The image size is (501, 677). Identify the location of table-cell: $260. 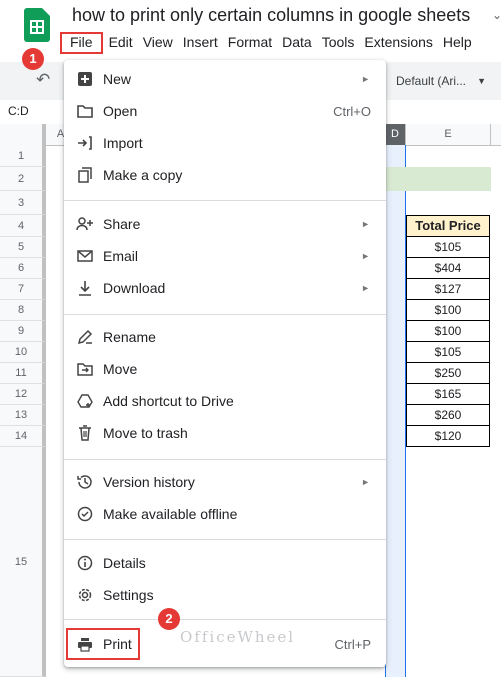
(448, 415).